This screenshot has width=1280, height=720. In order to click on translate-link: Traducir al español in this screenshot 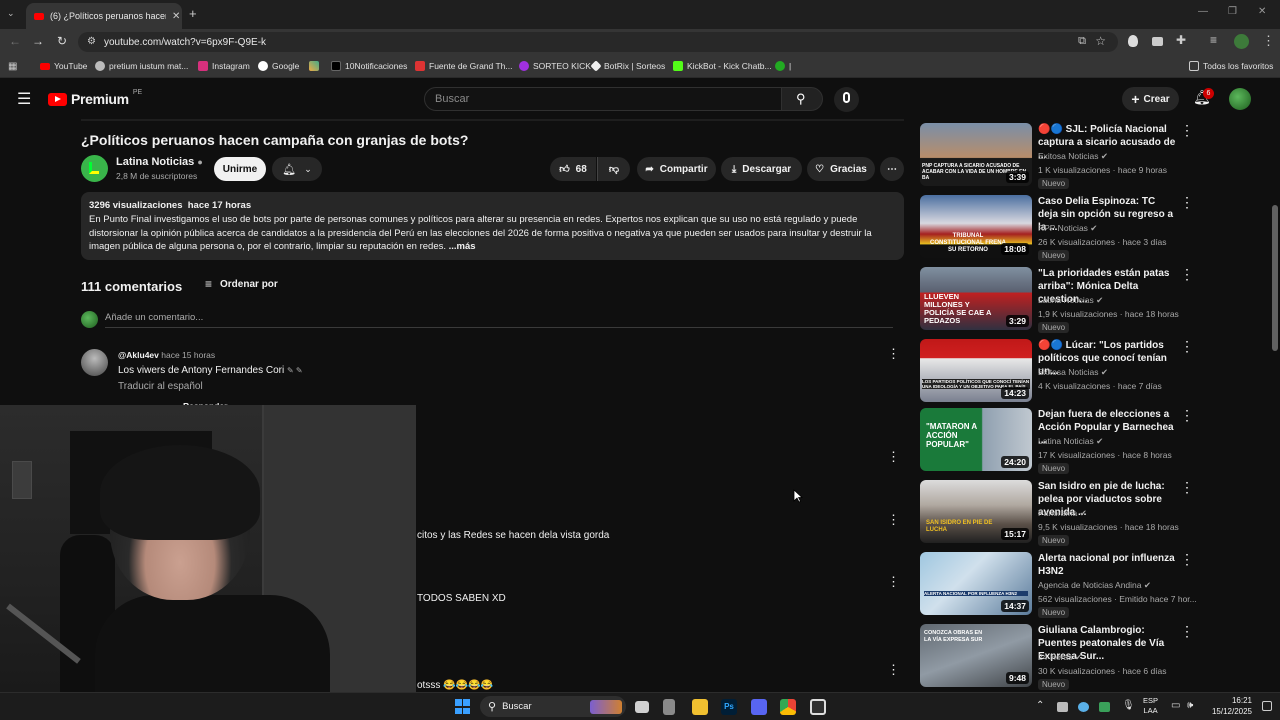, I will do `click(160, 386)`.